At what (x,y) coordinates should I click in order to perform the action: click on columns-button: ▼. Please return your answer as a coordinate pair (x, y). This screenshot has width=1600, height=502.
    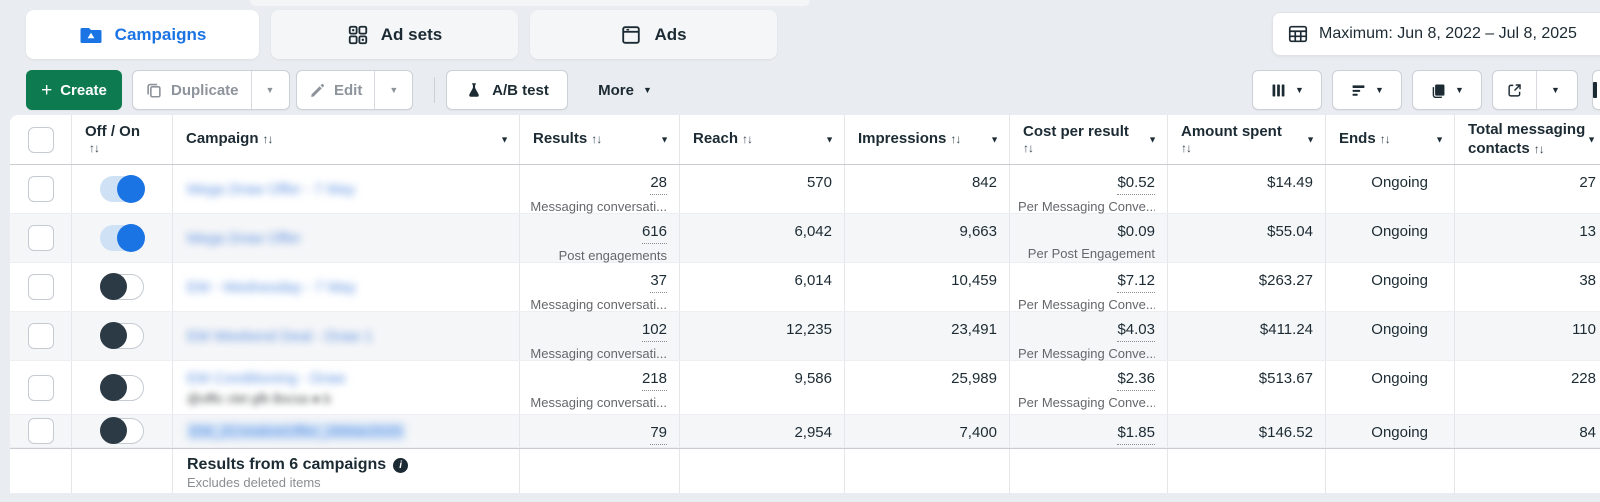
    Looking at the image, I should click on (1287, 90).